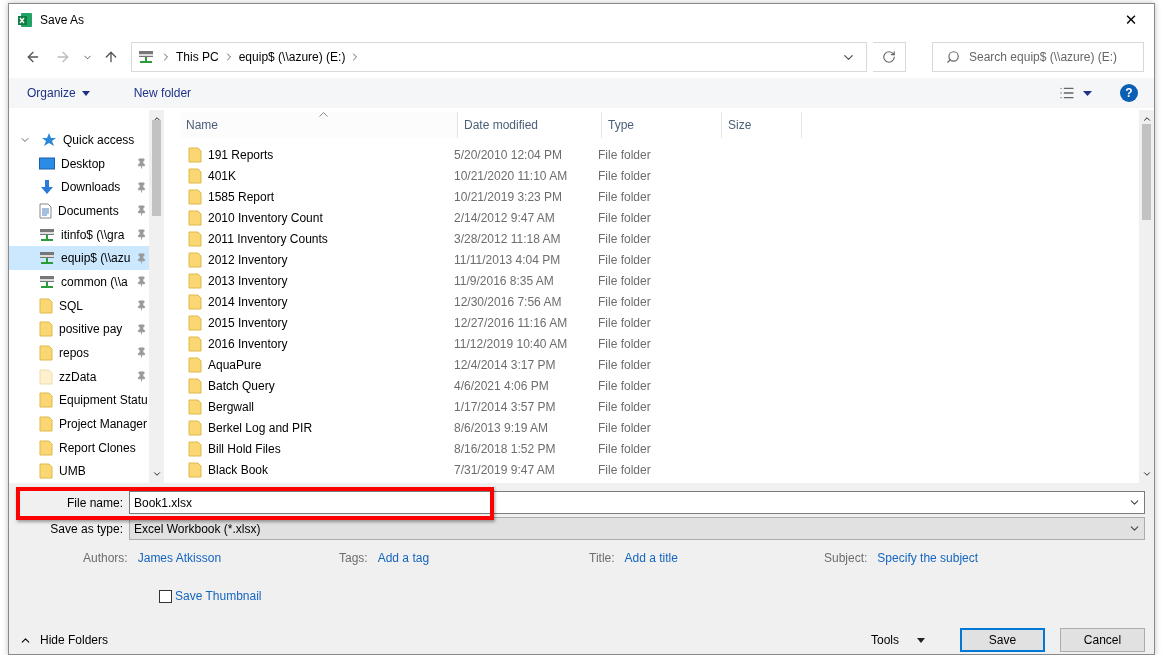  What do you see at coordinates (1038, 57) in the screenshot?
I see `search-field: Search equip$ (\\azure) (E:)` at bounding box center [1038, 57].